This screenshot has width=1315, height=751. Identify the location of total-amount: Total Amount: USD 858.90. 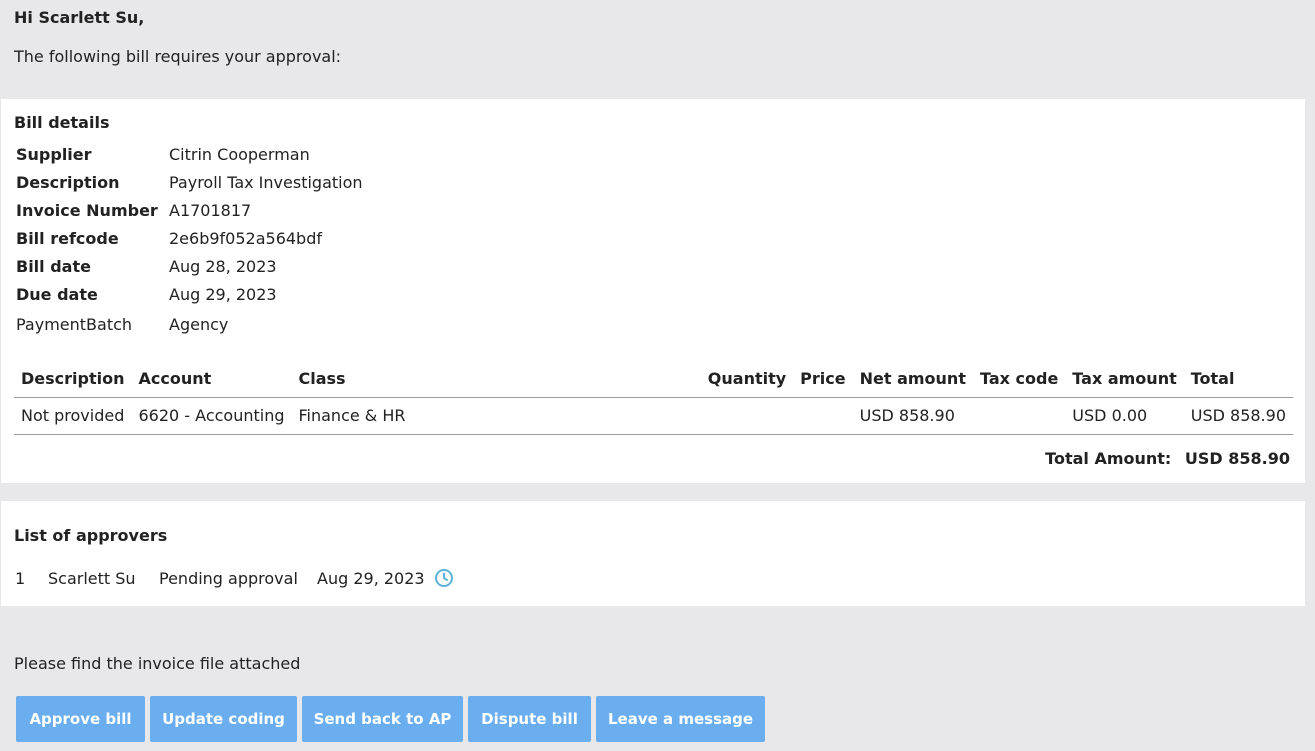
(1167, 458).